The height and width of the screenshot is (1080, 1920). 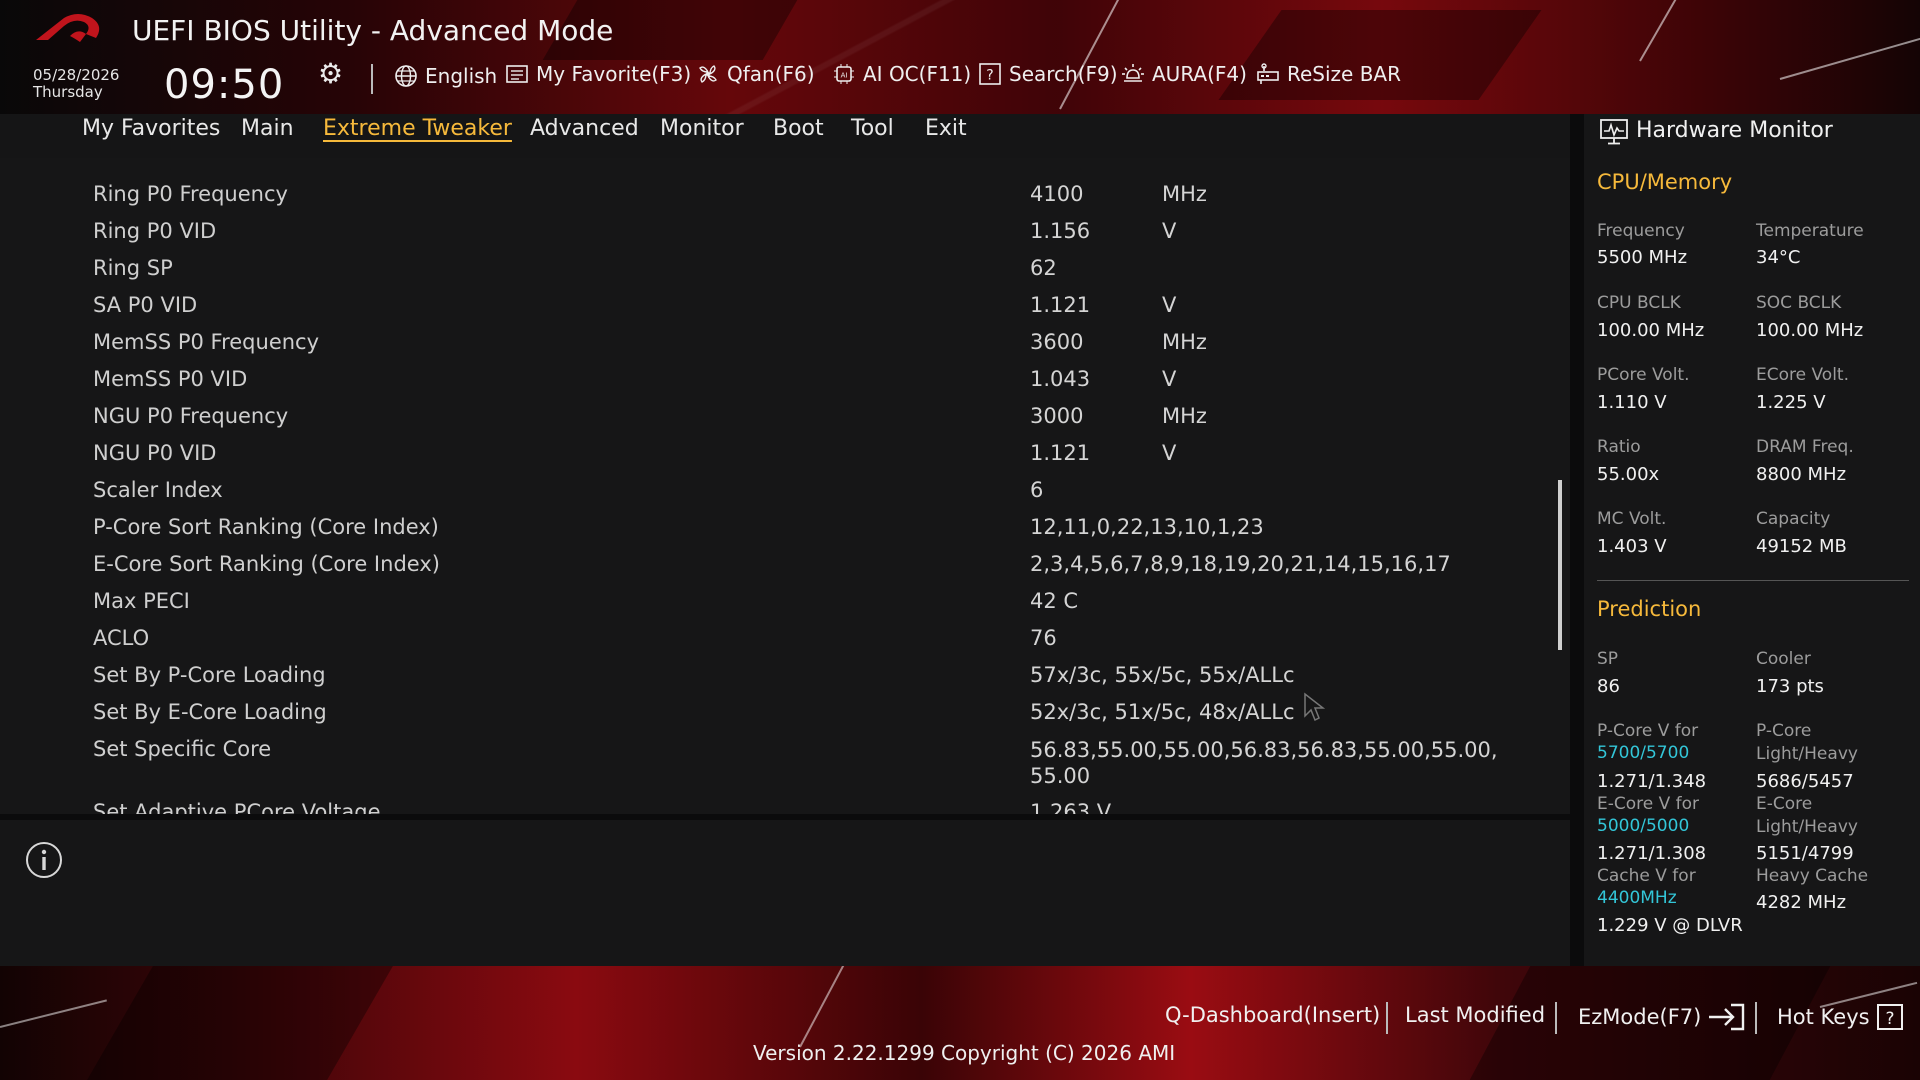 I want to click on search-button: ? Search(F9), so click(x=1048, y=74).